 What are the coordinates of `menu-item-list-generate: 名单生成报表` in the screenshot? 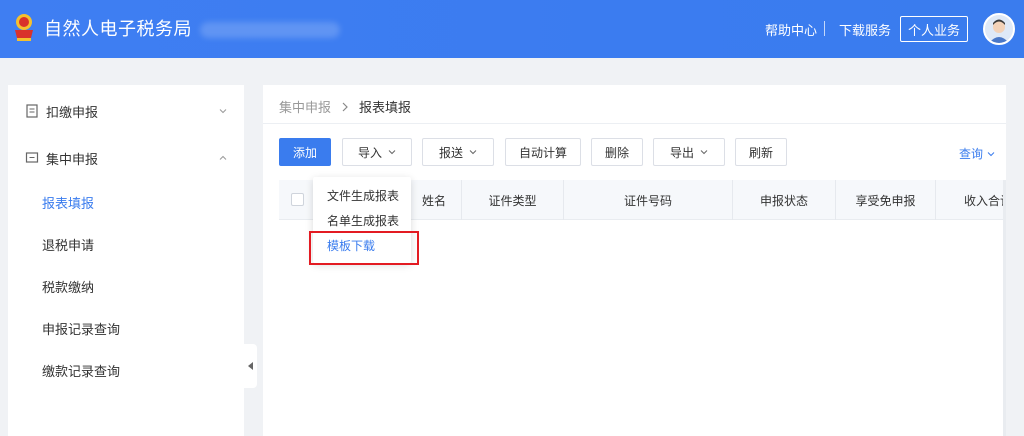 It's located at (363, 220).